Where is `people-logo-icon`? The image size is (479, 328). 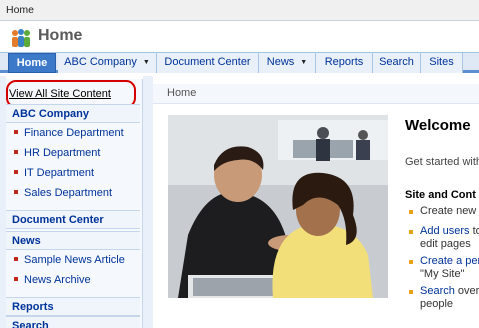
people-logo-icon is located at coordinates (21, 38).